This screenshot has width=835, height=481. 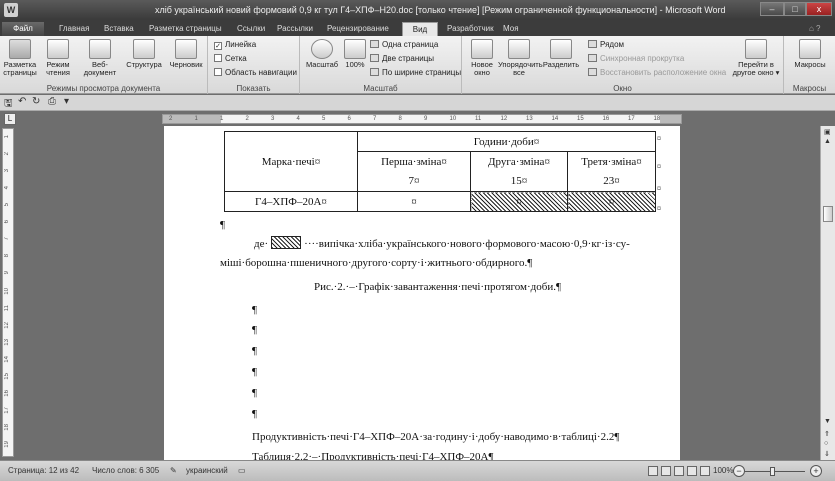 What do you see at coordinates (230, 58) in the screenshot?
I see `grid-checkbox: Сетка` at bounding box center [230, 58].